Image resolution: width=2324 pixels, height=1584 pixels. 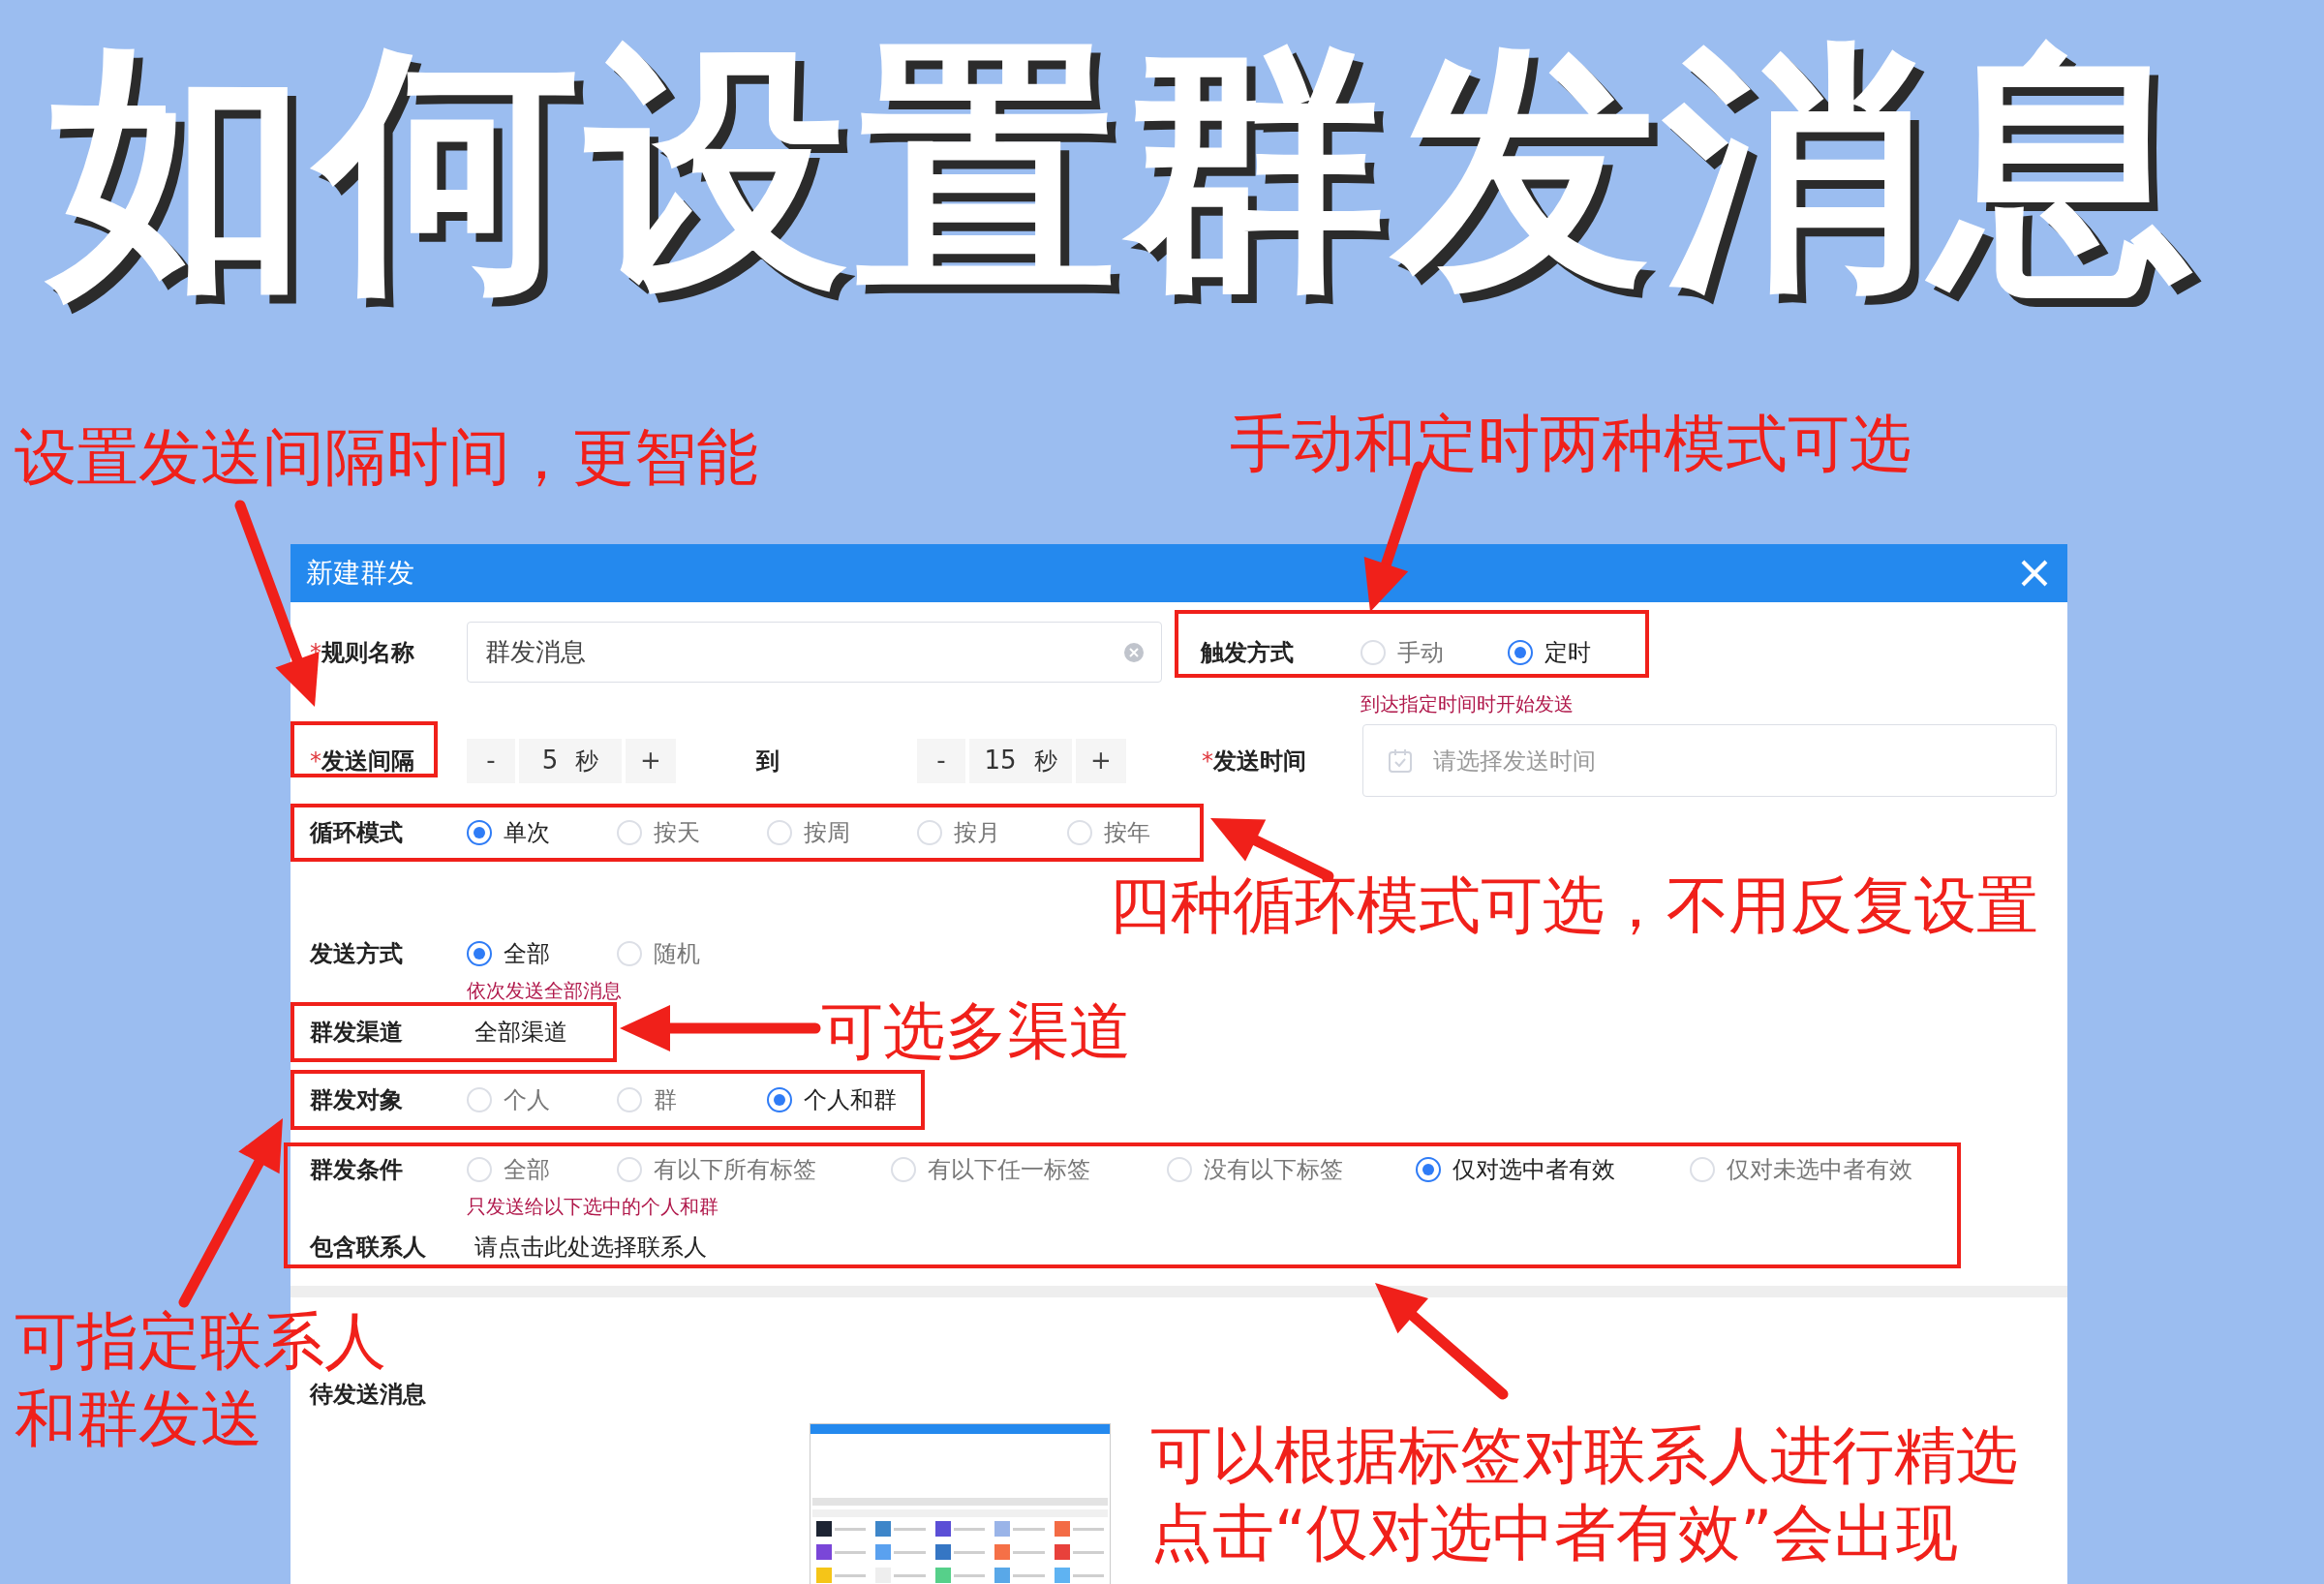 What do you see at coordinates (1435, 652) in the screenshot?
I see `radio-option: 手动` at bounding box center [1435, 652].